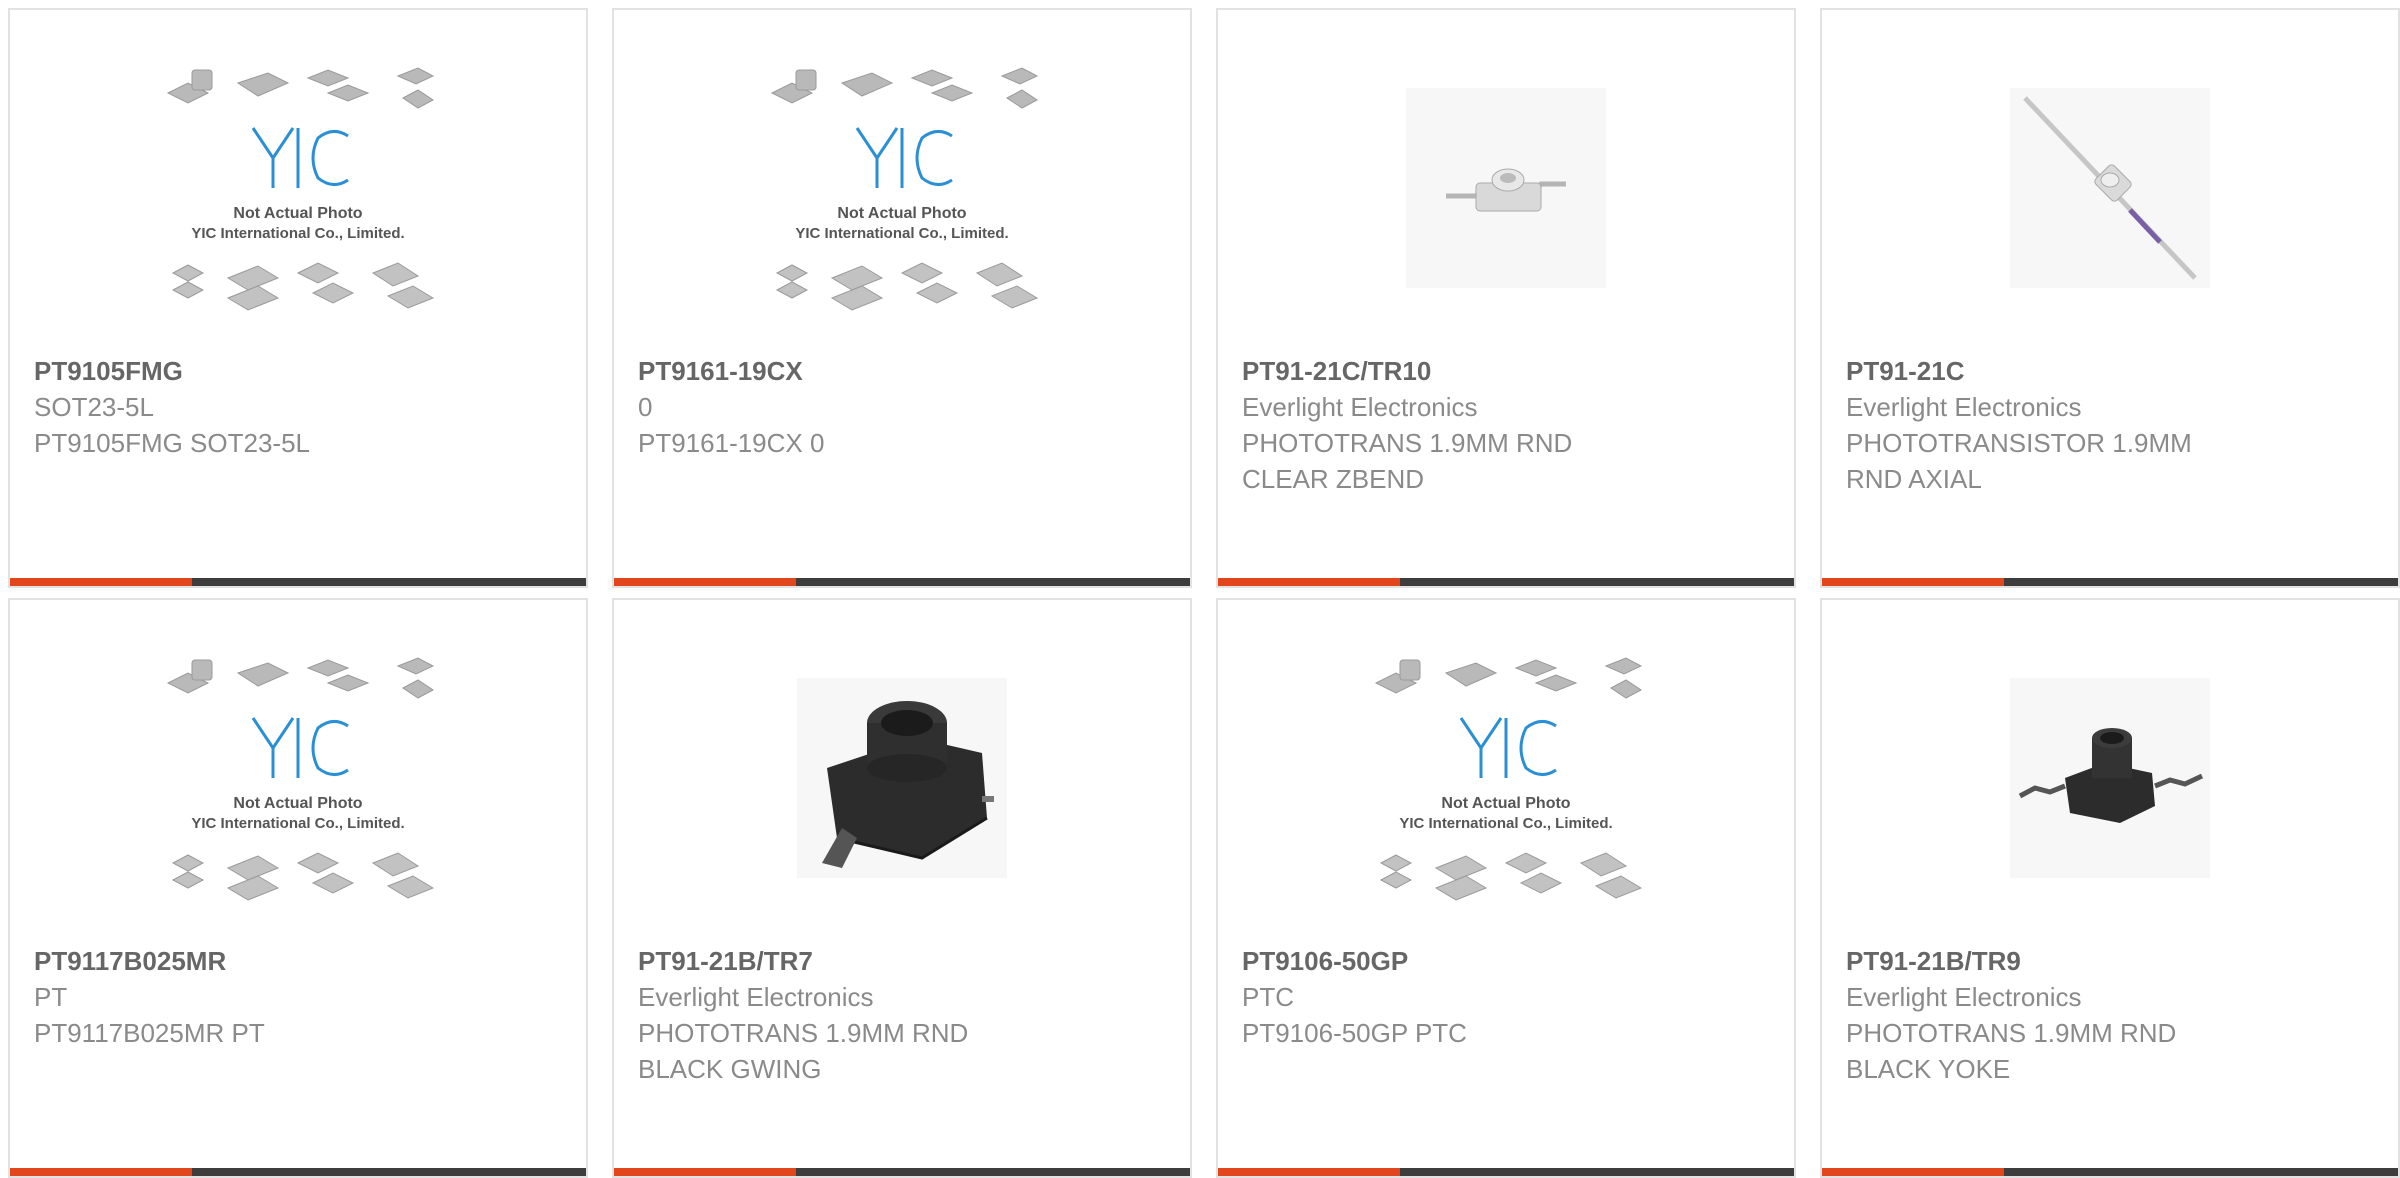 This screenshot has width=2400, height=1178. What do you see at coordinates (149, 1033) in the screenshot?
I see `description-line-1: PT9117B025MR PT` at bounding box center [149, 1033].